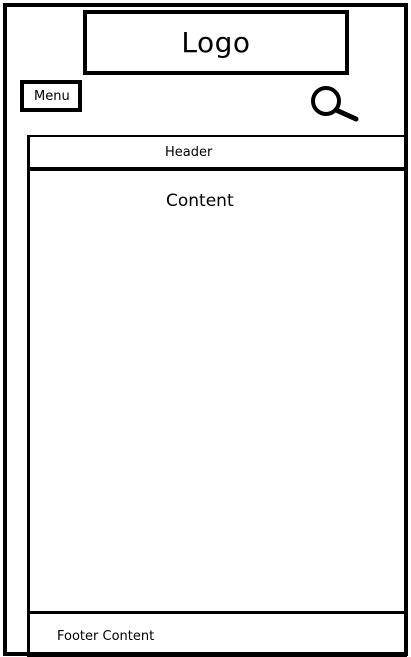  Describe the element at coordinates (189, 152) in the screenshot. I see `panel-header-label: Header` at that location.